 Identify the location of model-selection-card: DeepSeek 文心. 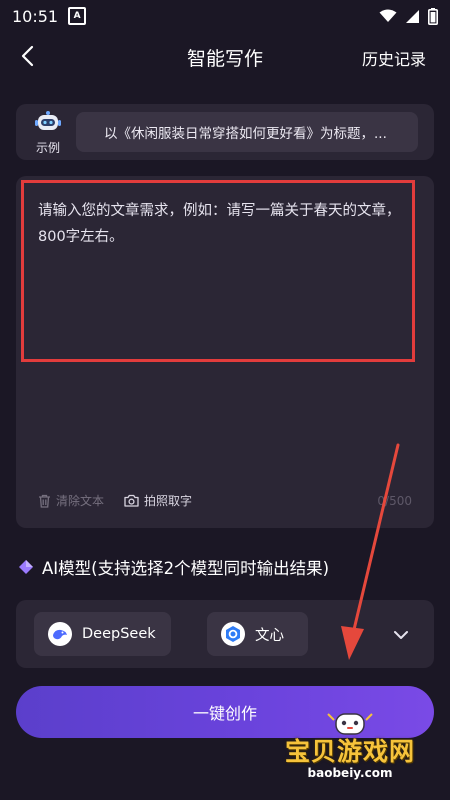
(225, 634).